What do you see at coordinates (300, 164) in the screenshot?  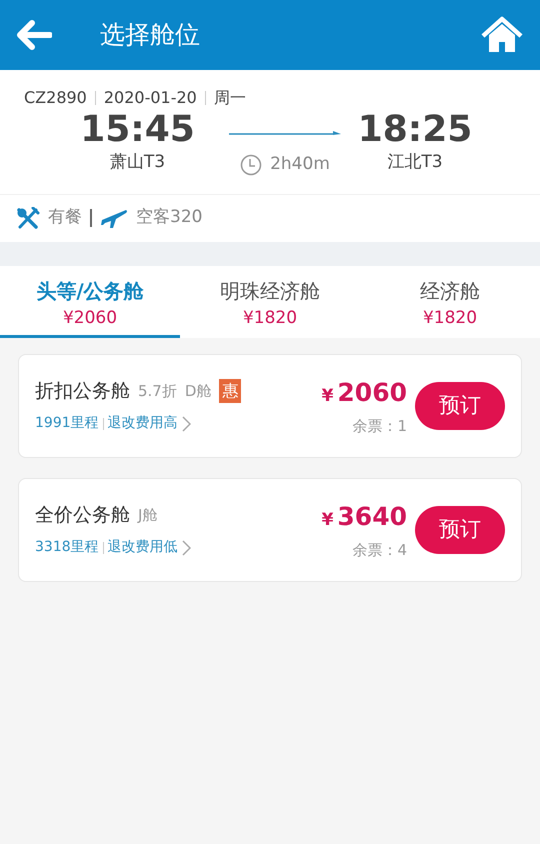 I see `flight-duration: 2h40m` at bounding box center [300, 164].